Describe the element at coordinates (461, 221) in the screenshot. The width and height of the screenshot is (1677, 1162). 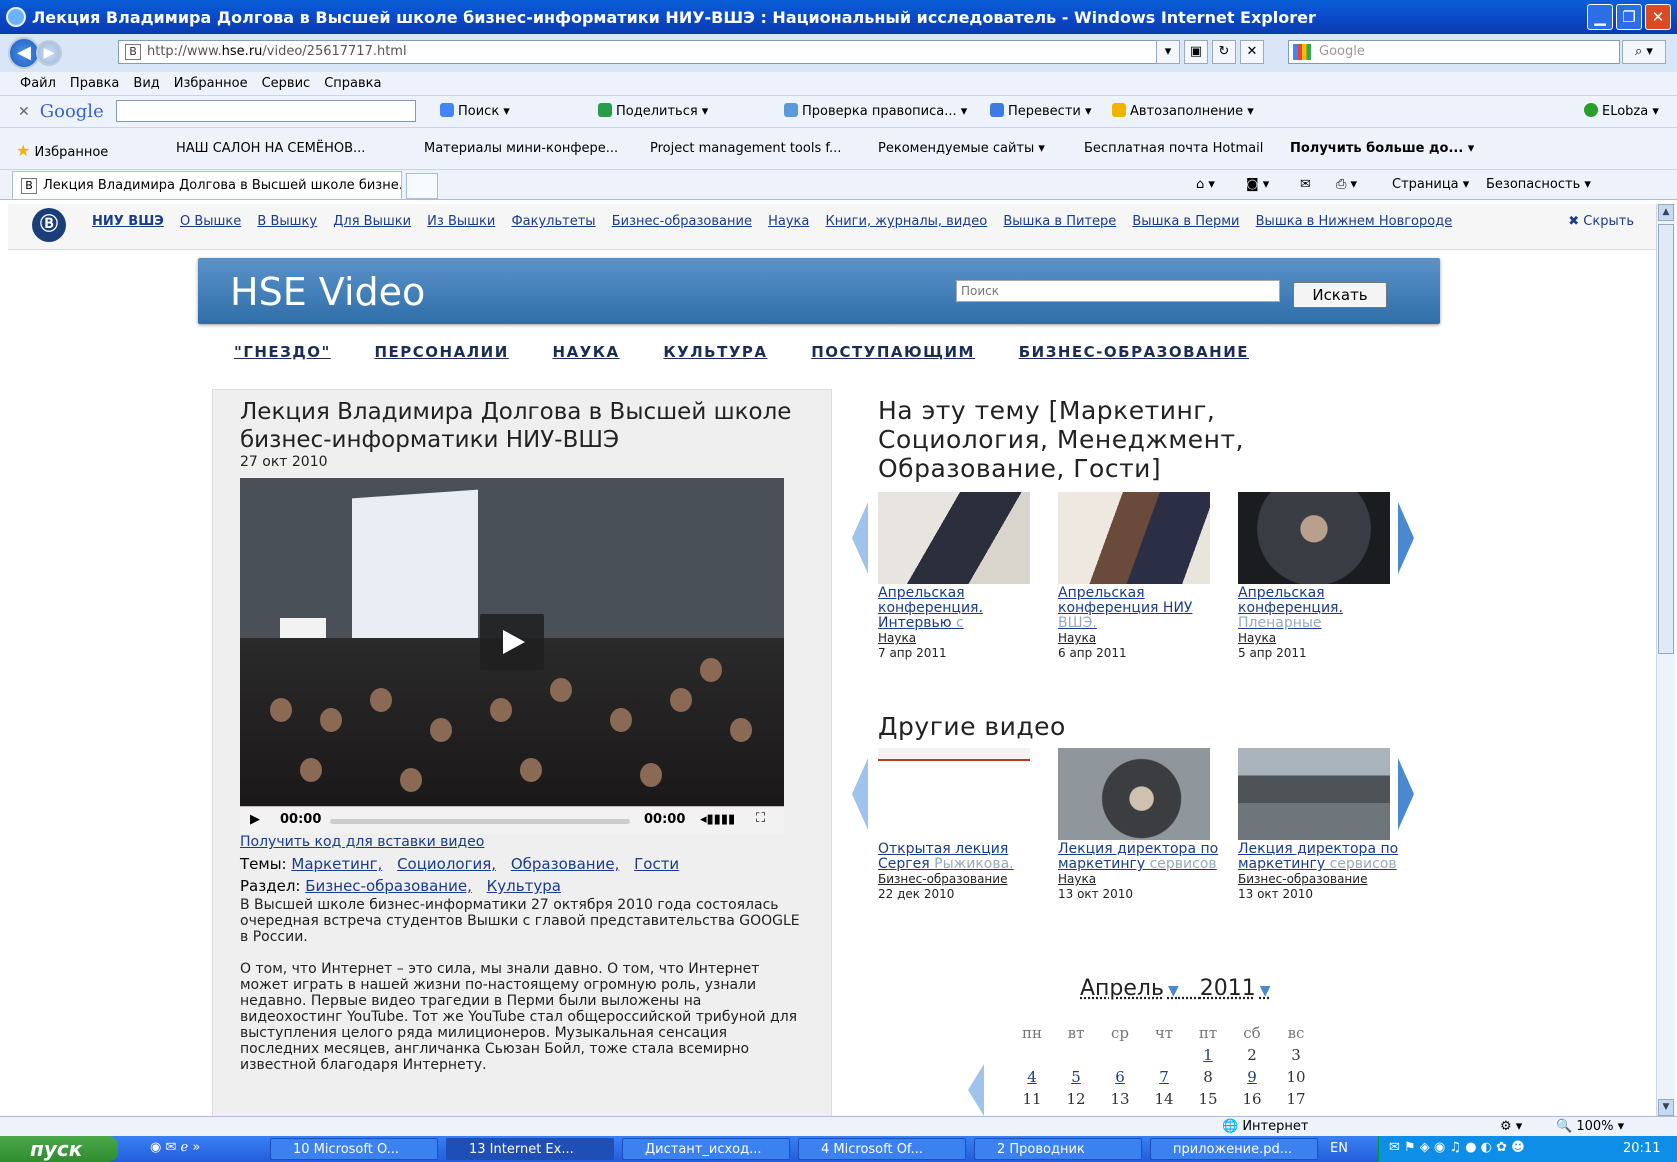
I see `nav-from: Из Вышки` at that location.